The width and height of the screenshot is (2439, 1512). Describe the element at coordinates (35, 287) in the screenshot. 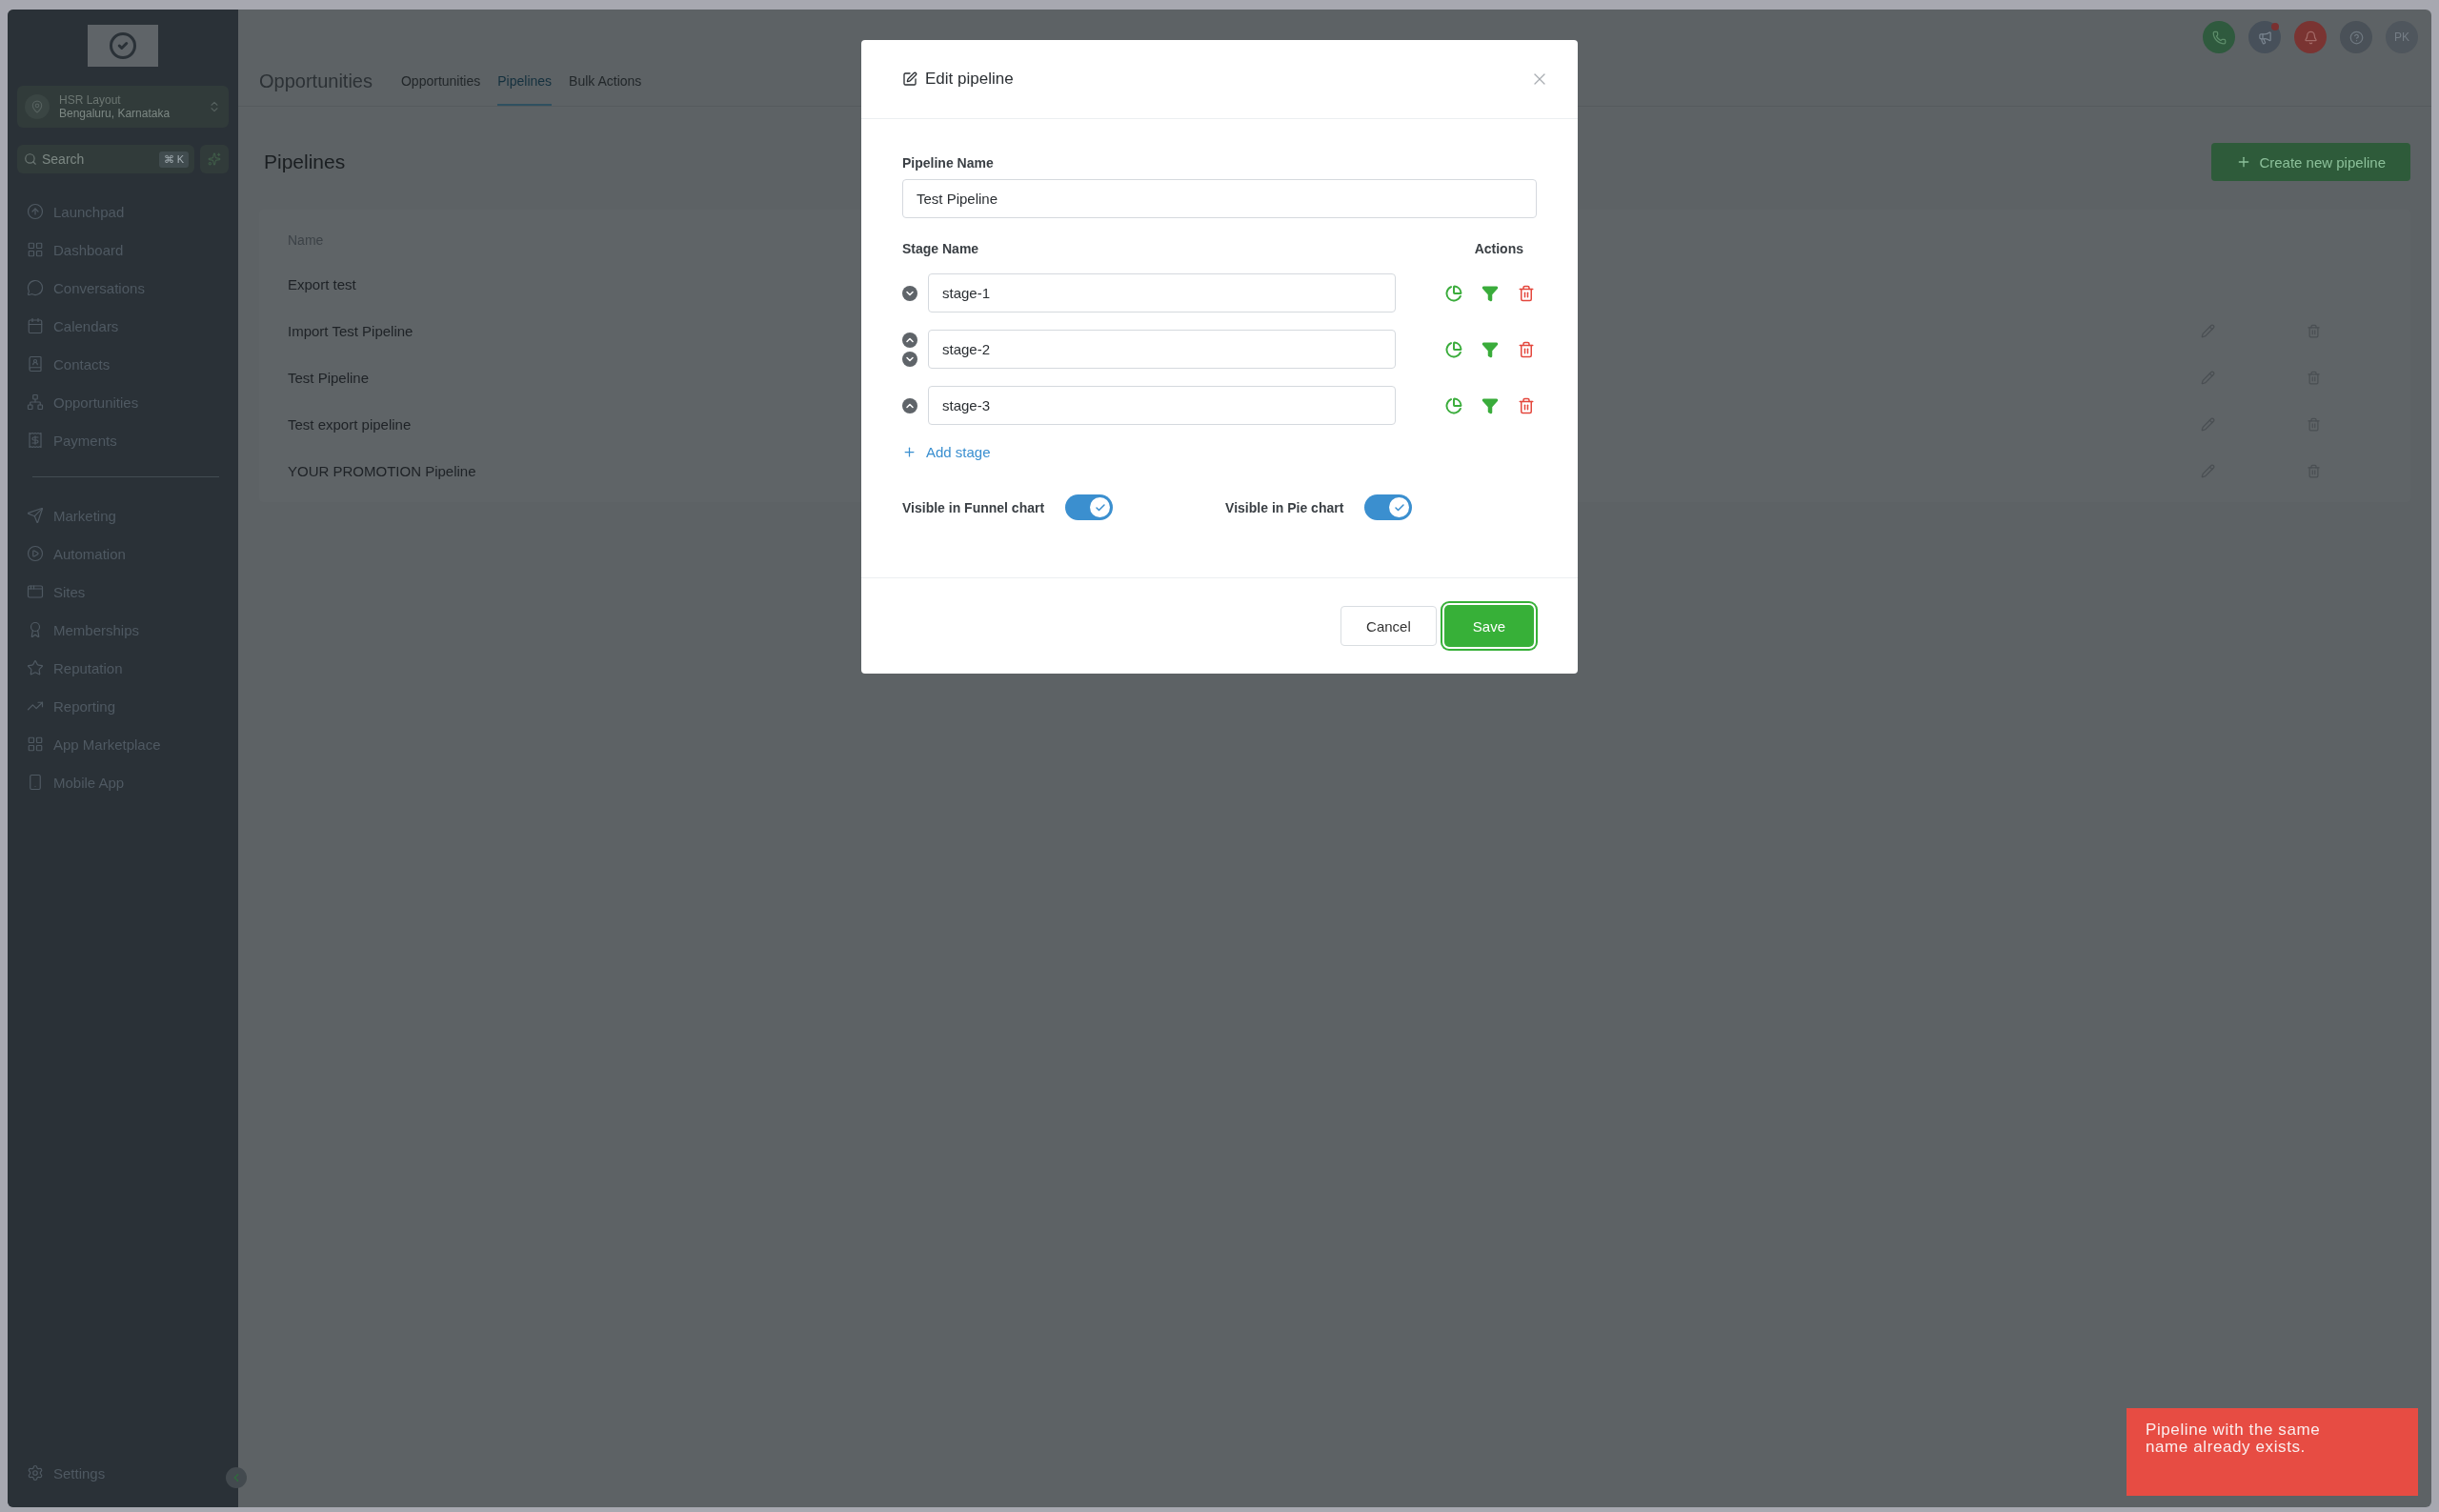

I see `chat-bubble-icon` at that location.